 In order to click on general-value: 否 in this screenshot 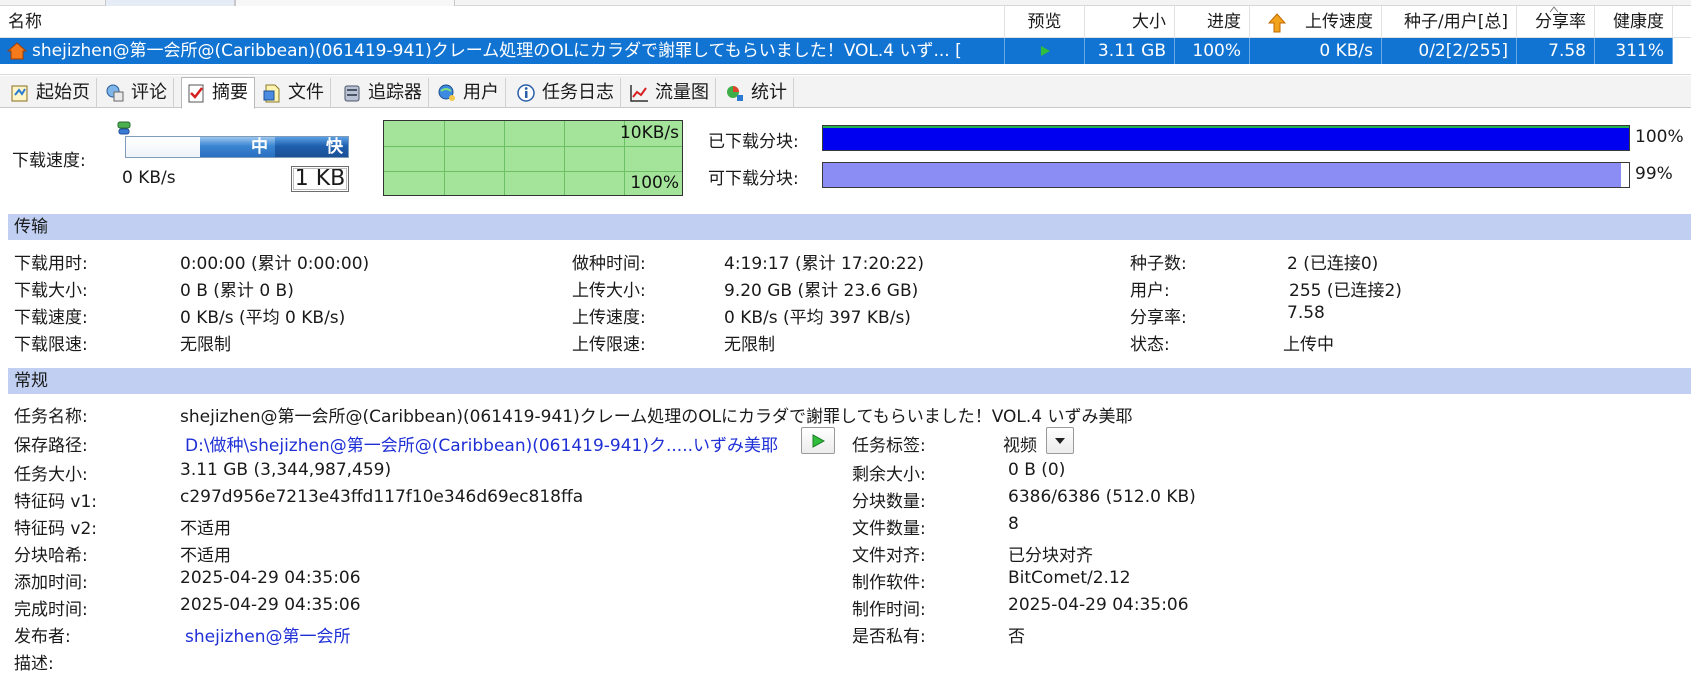, I will do `click(1016, 637)`.